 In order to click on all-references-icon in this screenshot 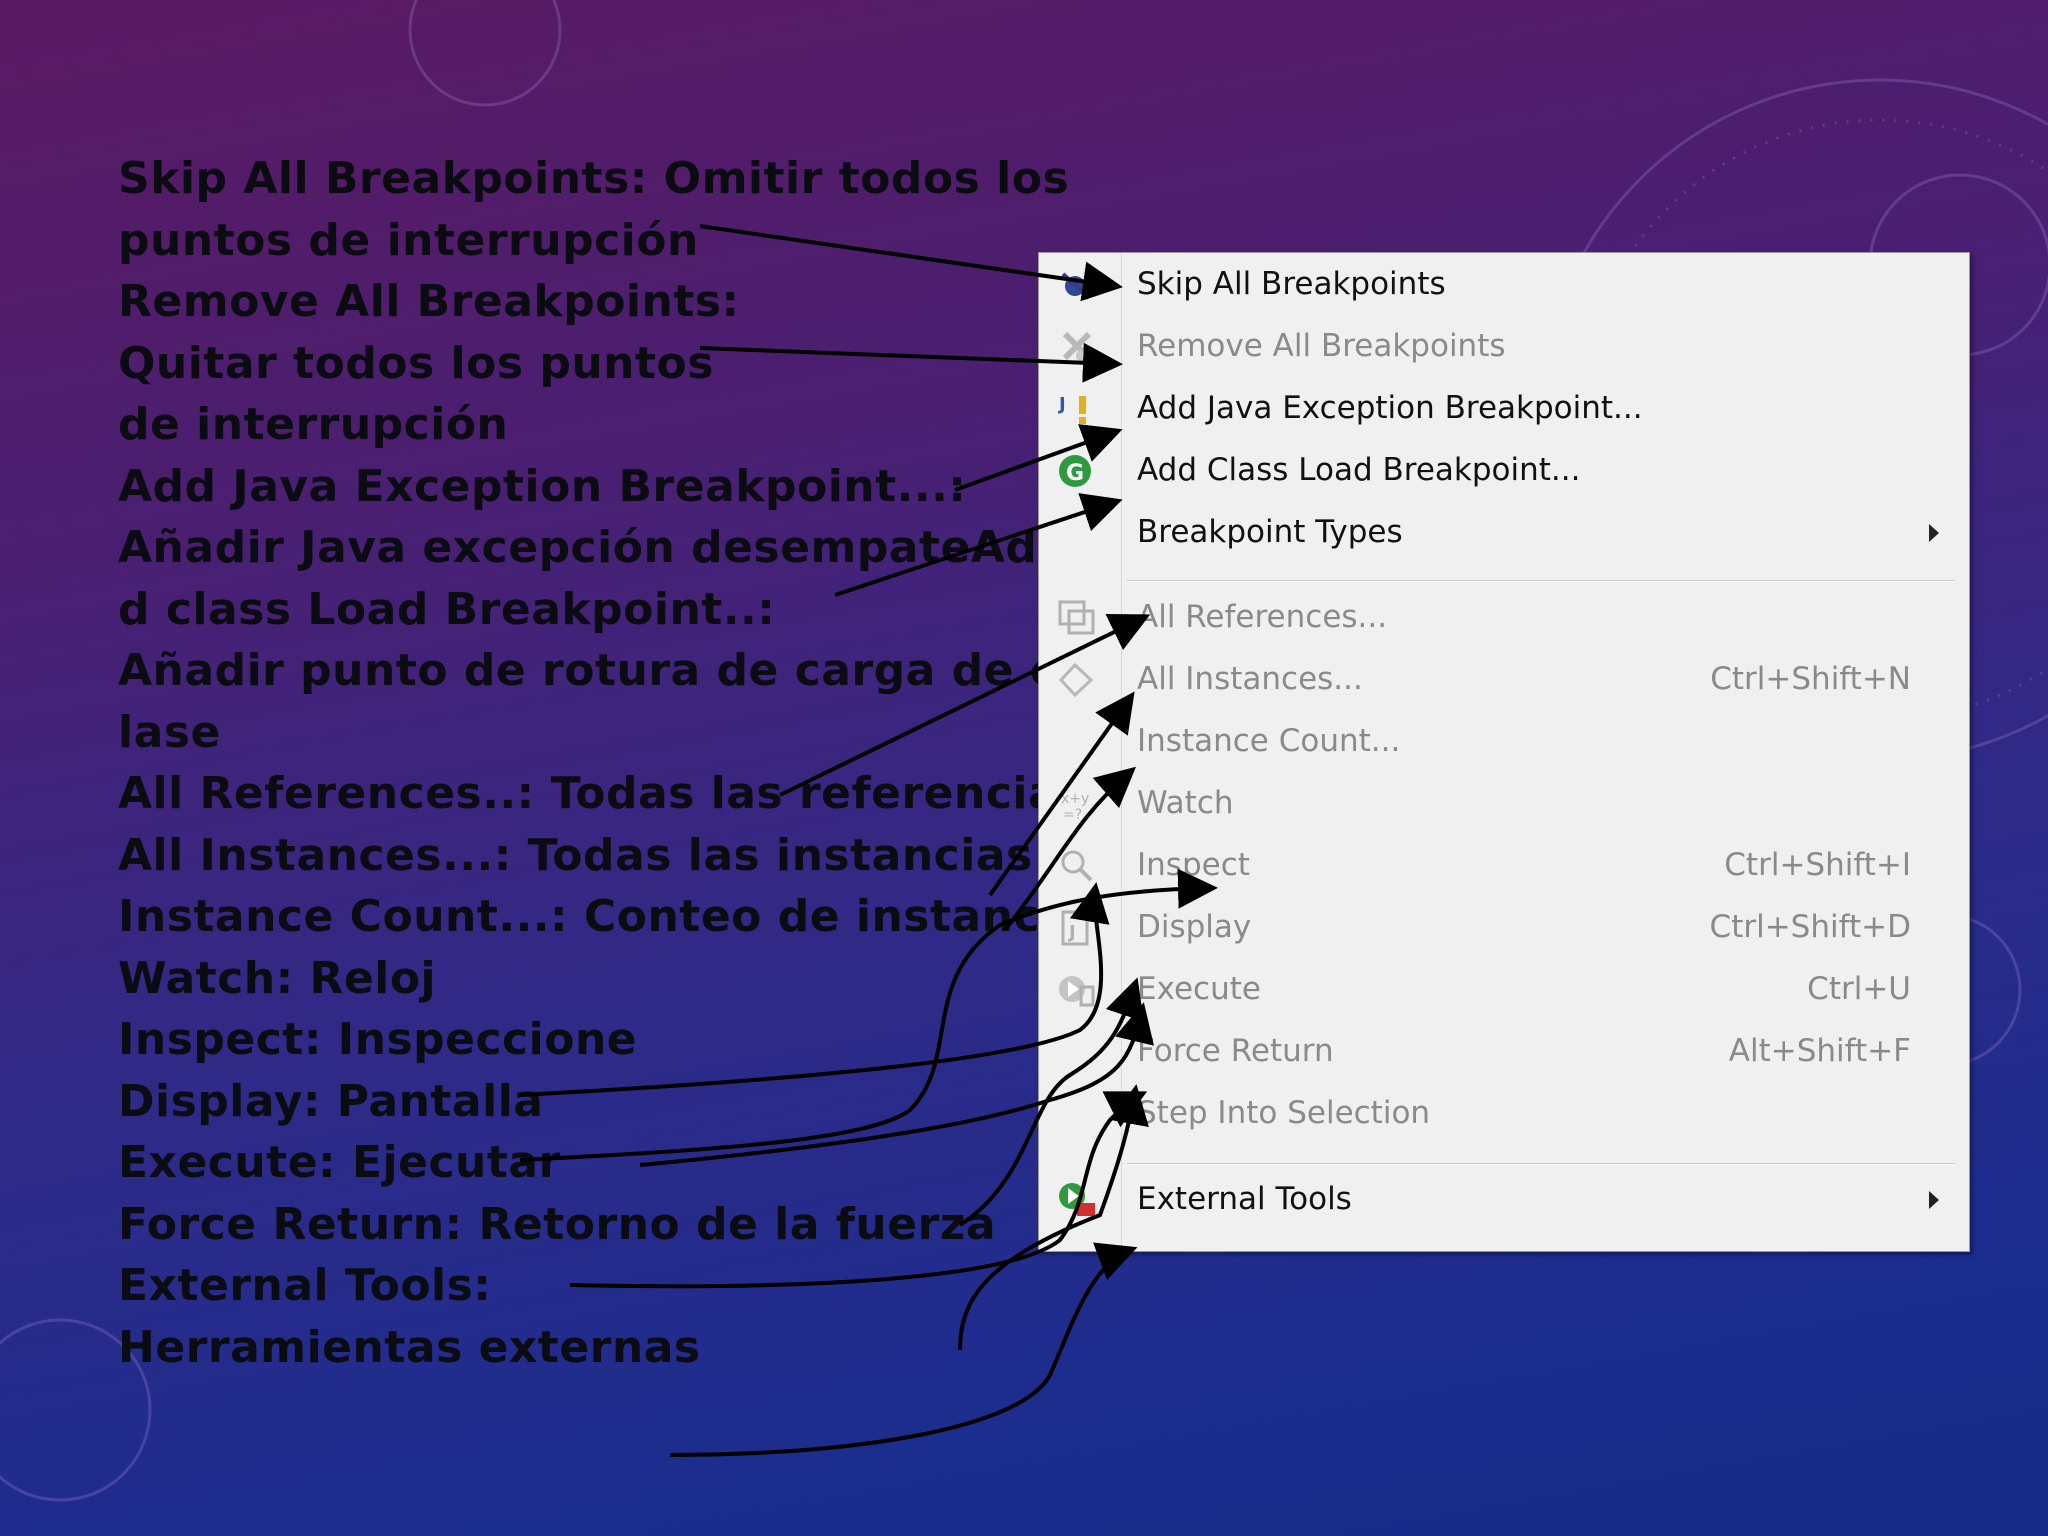, I will do `click(1077, 618)`.